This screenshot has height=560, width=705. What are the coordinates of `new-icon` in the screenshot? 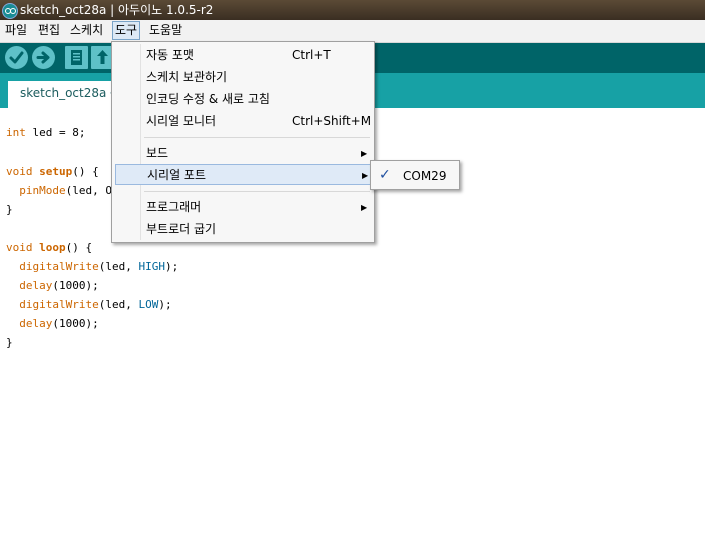 It's located at (76, 57).